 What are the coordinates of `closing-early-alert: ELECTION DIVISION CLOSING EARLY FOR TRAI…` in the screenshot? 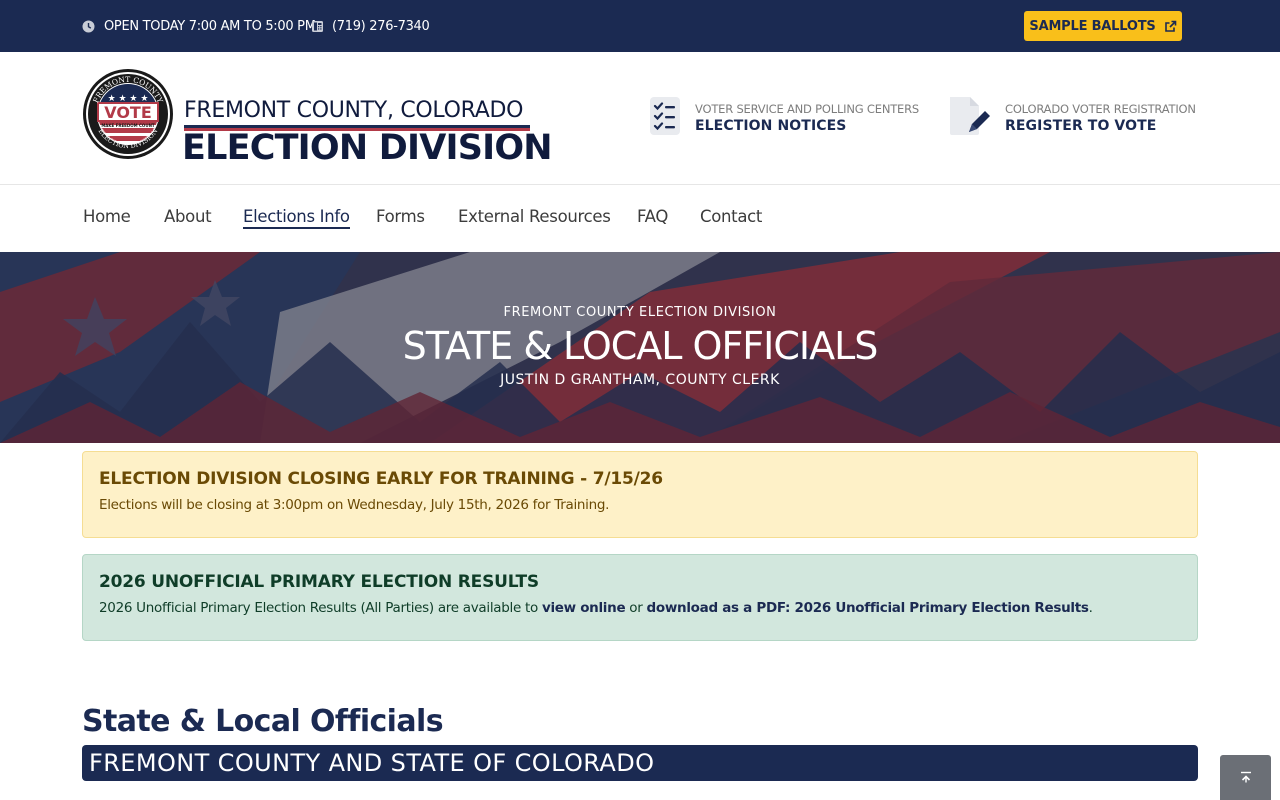 It's located at (640, 494).